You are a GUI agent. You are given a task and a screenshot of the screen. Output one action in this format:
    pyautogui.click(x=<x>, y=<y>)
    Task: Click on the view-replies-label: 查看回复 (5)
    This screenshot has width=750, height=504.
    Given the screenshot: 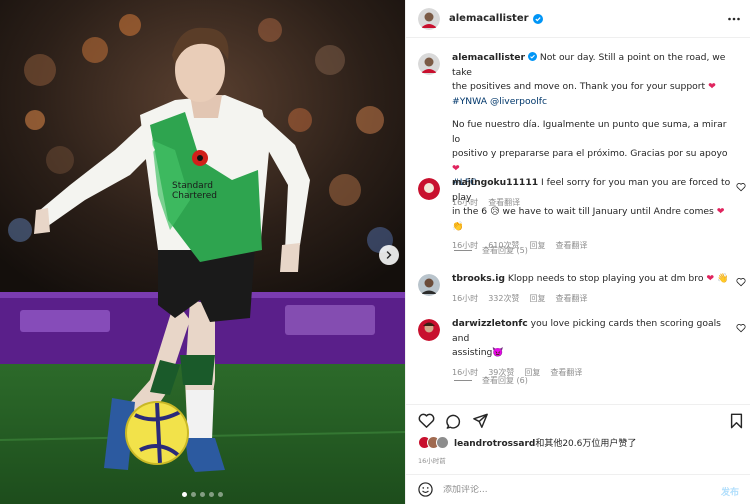 What is the action you would take?
    pyautogui.click(x=505, y=250)
    